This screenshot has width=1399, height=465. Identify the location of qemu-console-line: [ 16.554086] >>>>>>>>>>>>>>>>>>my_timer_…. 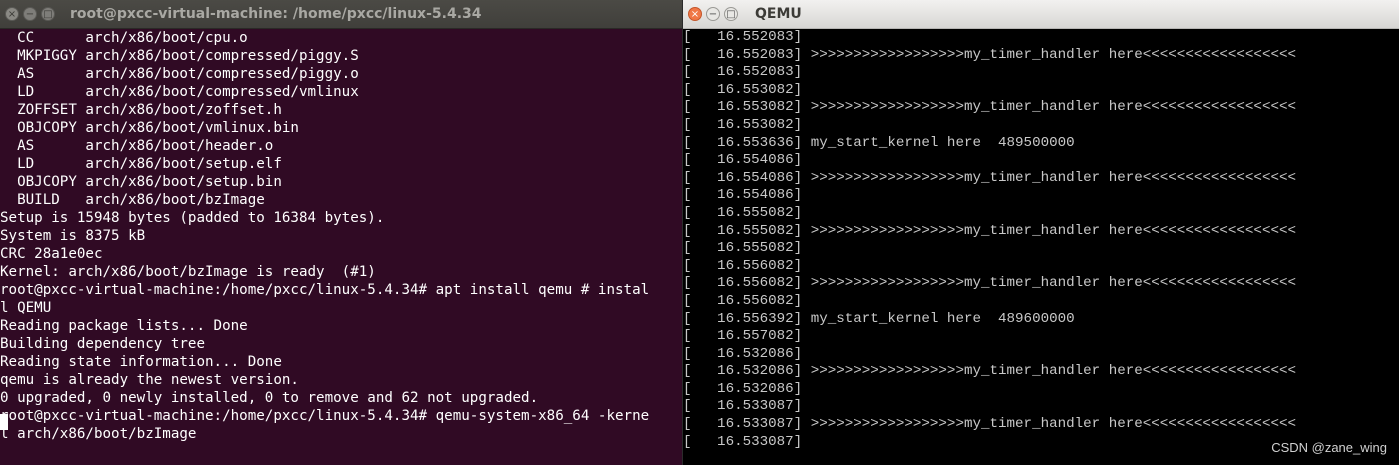
(989, 177).